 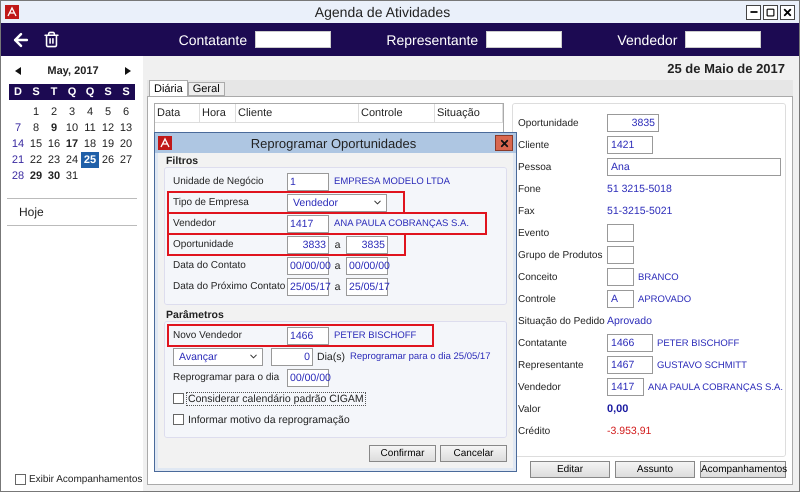 I want to click on calendar-day: 26, so click(x=108, y=160).